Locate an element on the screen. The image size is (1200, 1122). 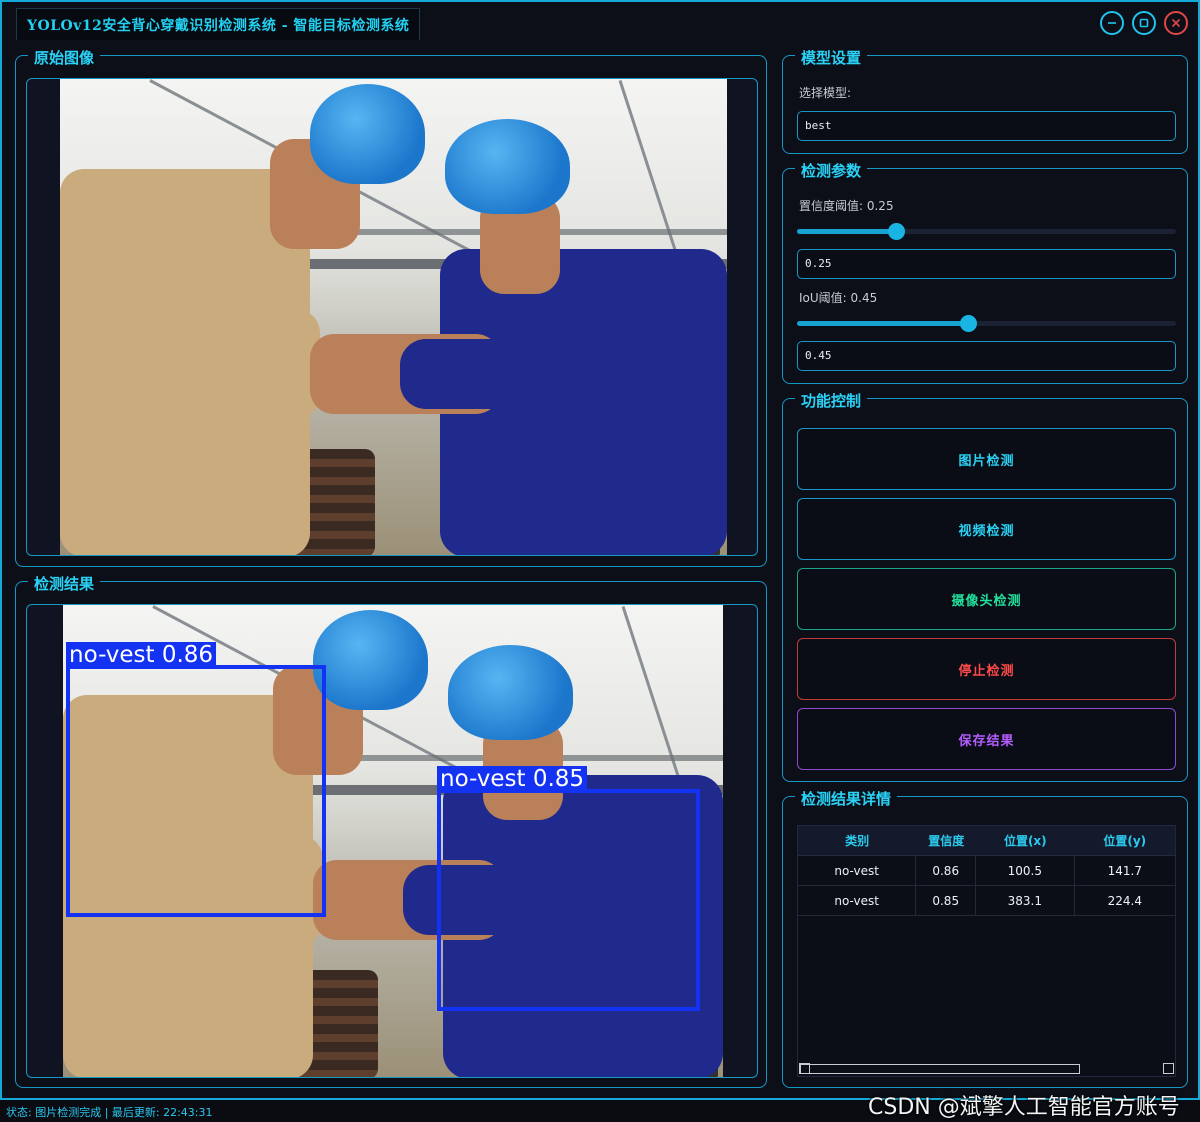
iou-slider is located at coordinates (986, 323).